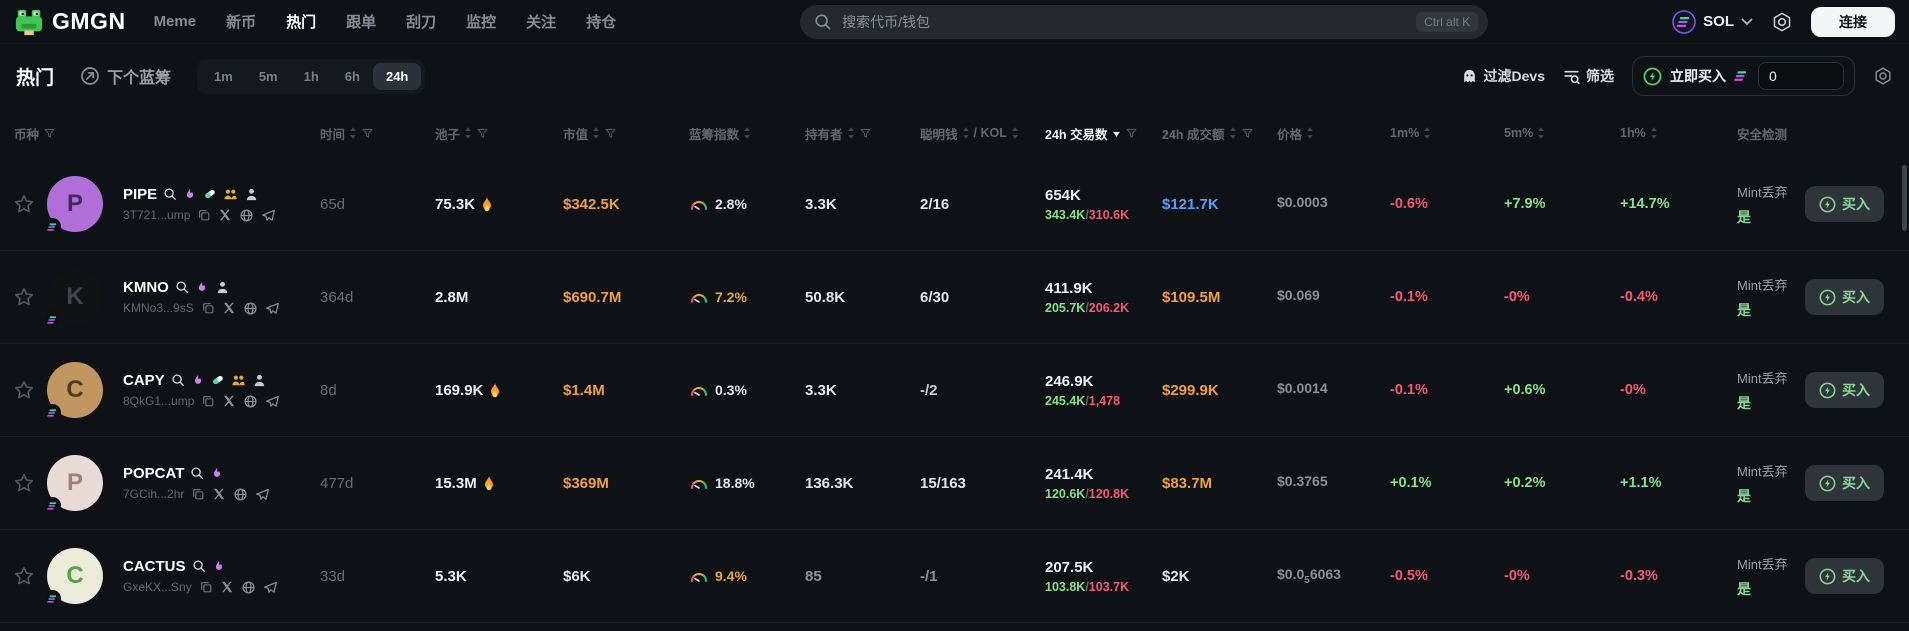  Describe the element at coordinates (160, 133) in the screenshot. I see `header-coin: 币种` at that location.